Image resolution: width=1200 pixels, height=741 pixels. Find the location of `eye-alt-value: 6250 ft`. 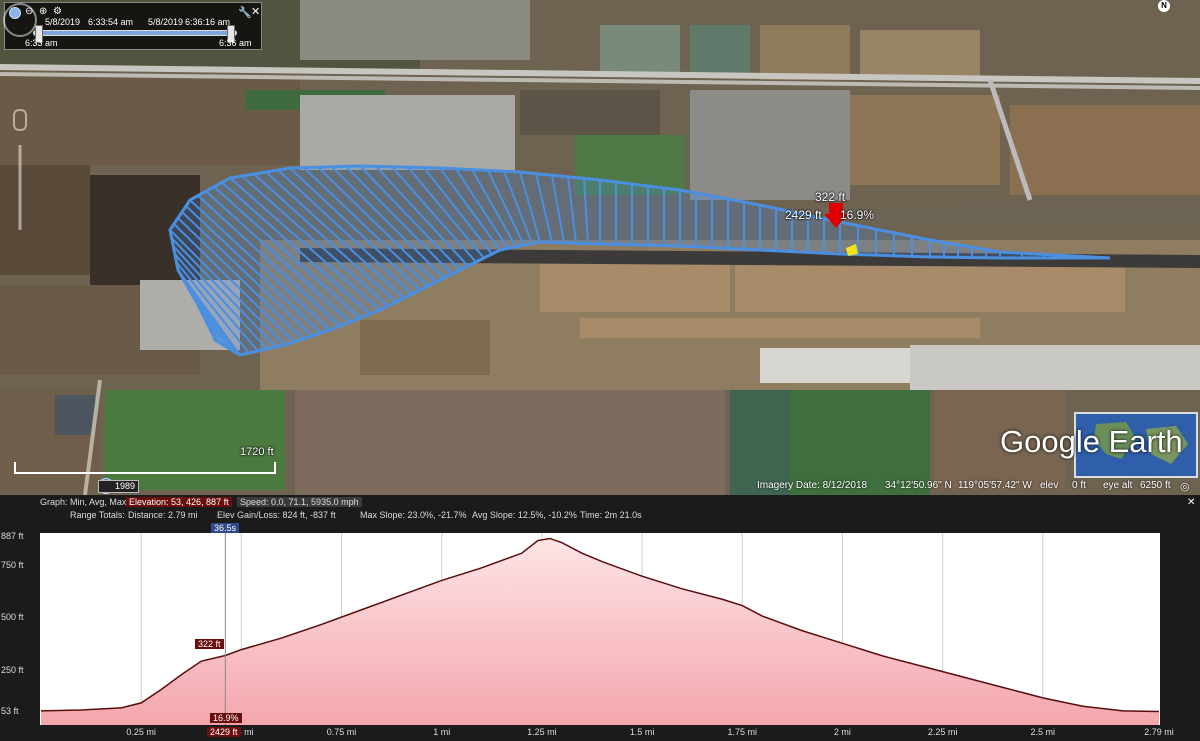

eye-alt-value: 6250 ft is located at coordinates (1155, 485).